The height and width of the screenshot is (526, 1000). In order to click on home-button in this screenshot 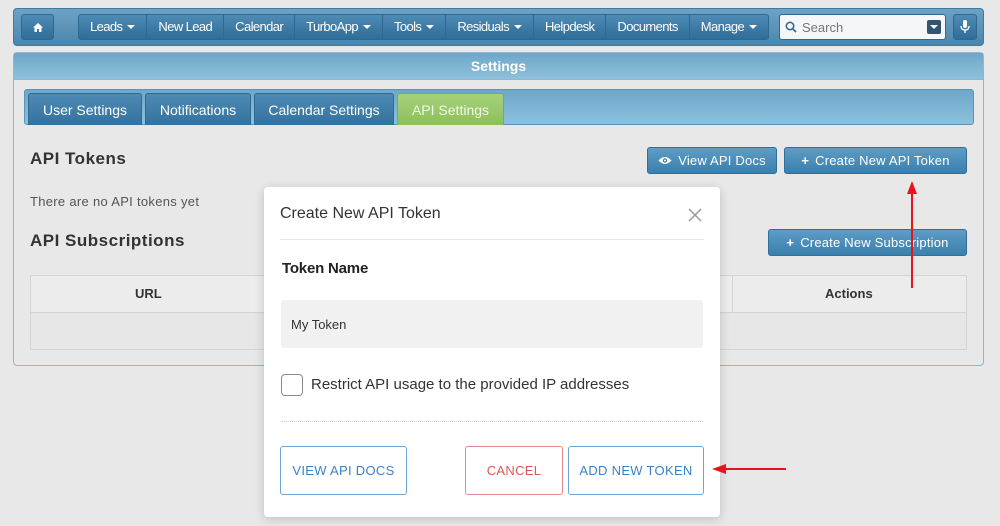, I will do `click(37, 27)`.